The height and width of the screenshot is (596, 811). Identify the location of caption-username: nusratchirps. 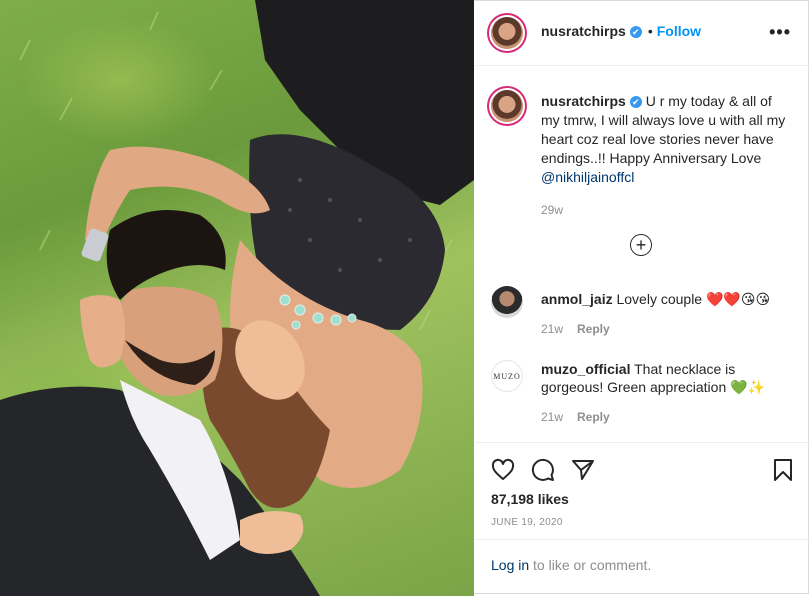
(583, 101).